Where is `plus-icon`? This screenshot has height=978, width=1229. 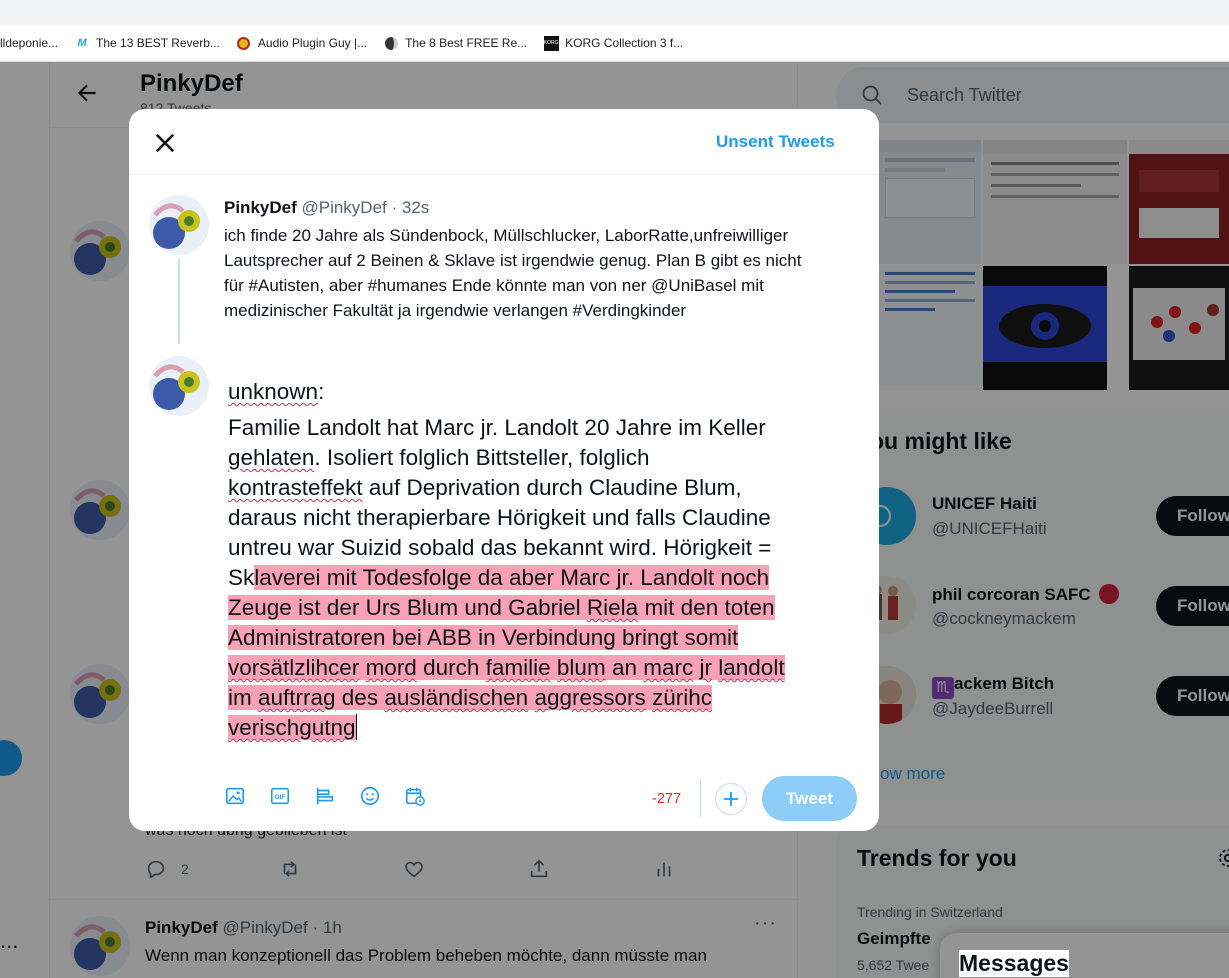
plus-icon is located at coordinates (731, 799).